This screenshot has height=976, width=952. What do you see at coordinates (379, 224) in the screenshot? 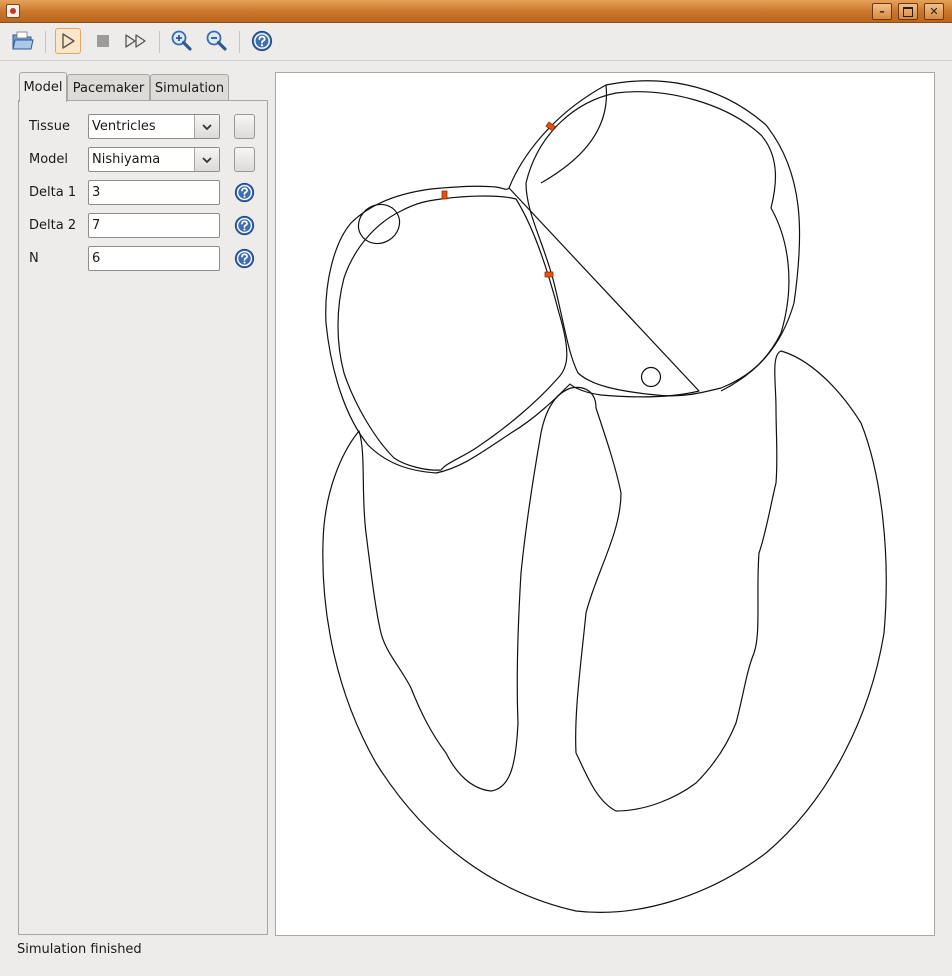
I see `atrial-node-ellipse` at bounding box center [379, 224].